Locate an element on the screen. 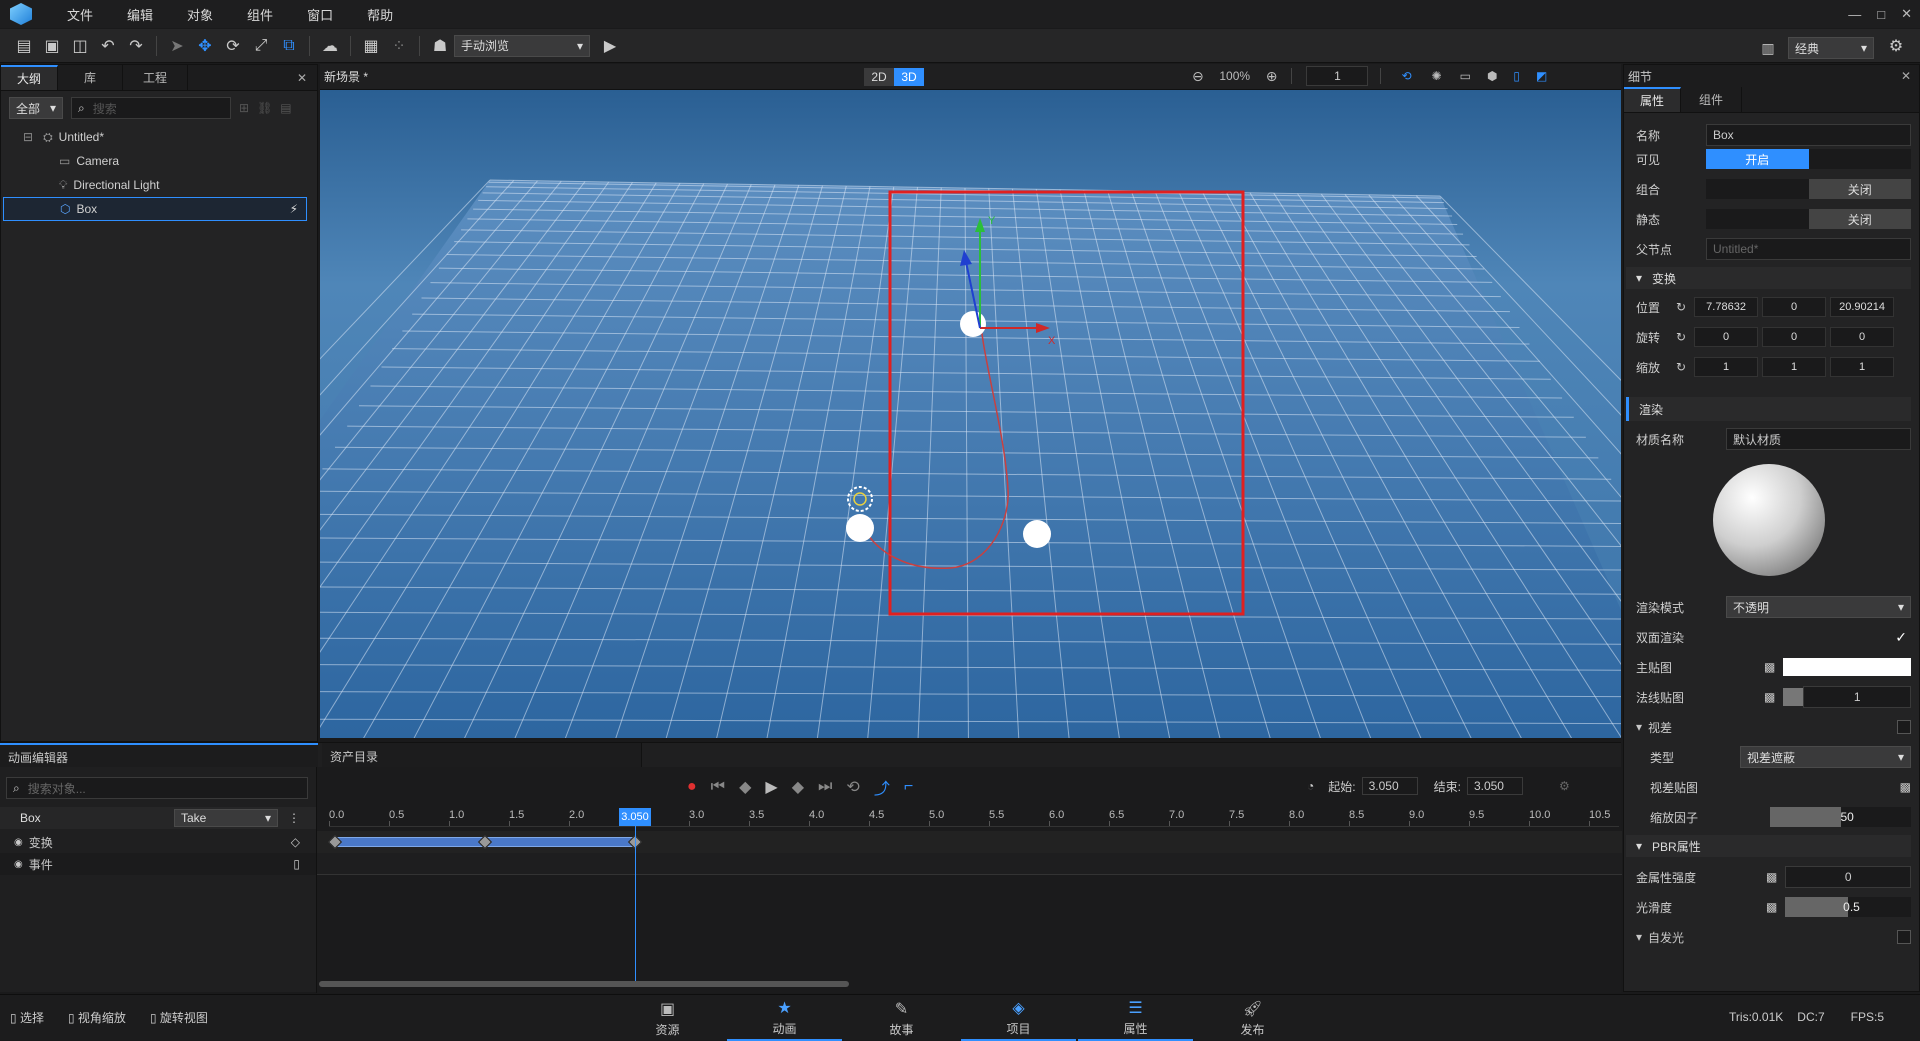  position-z: 20.90214 is located at coordinates (1862, 307).